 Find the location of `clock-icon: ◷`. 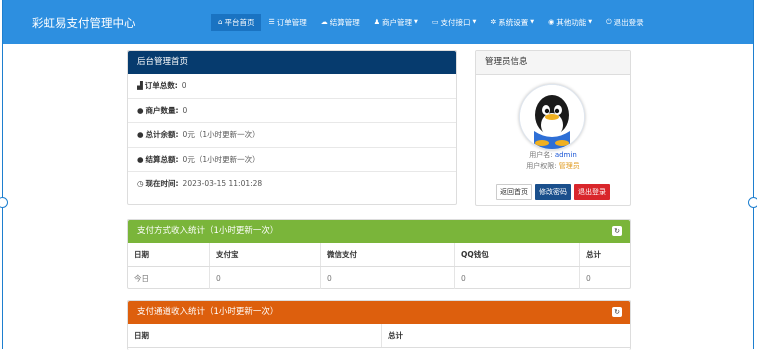

clock-icon: ◷ is located at coordinates (140, 183).